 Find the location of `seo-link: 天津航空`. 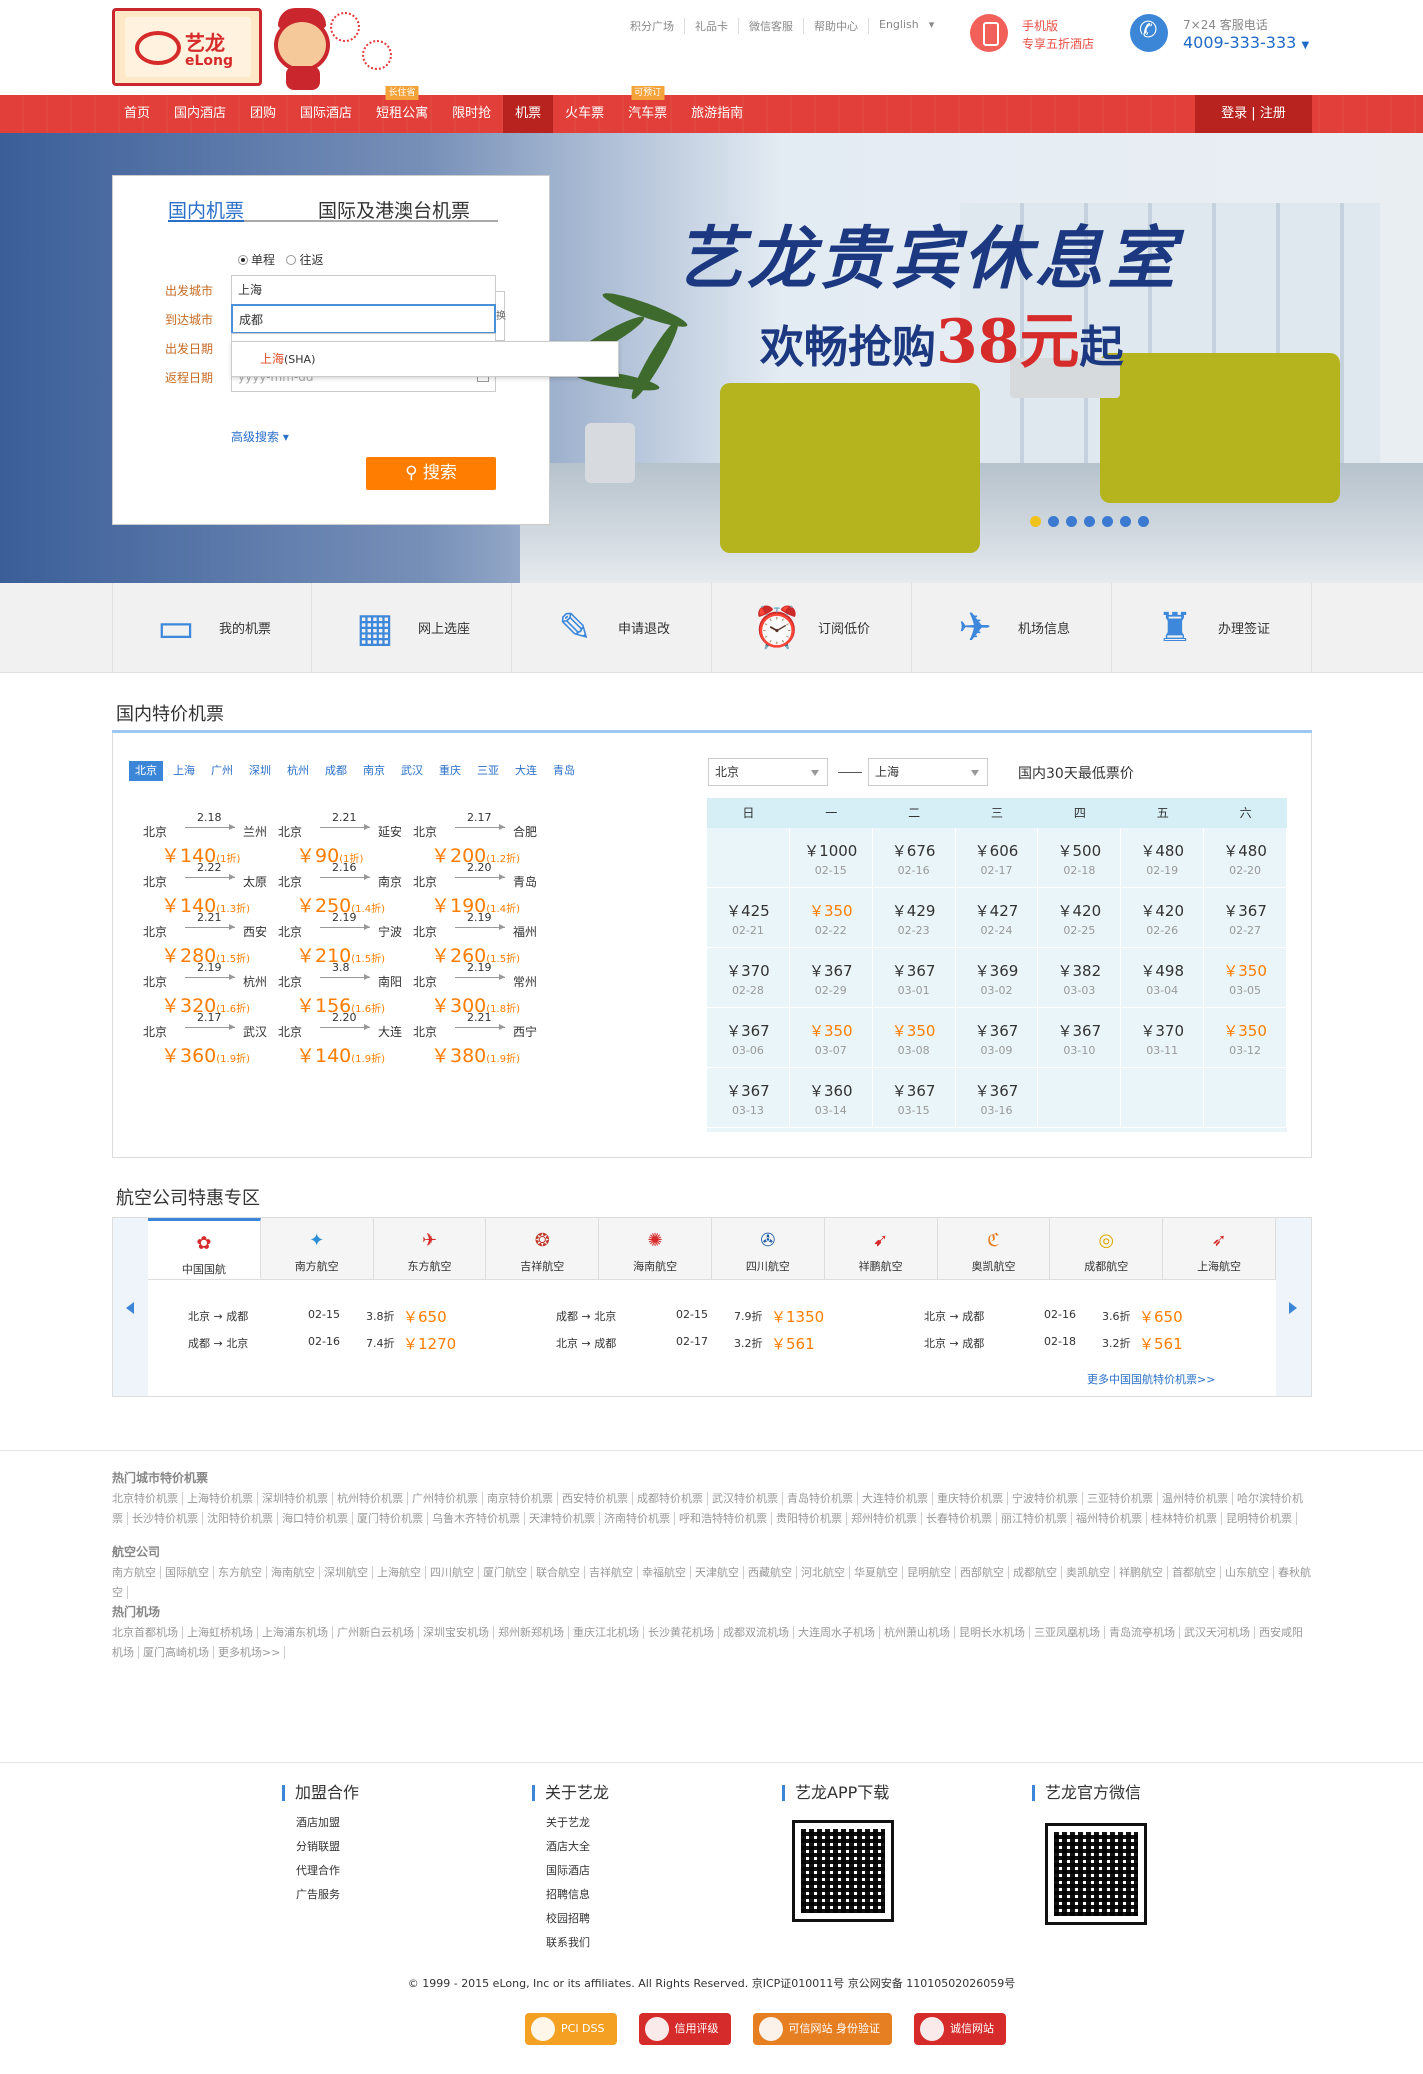

seo-link: 天津航空 is located at coordinates (719, 1572).